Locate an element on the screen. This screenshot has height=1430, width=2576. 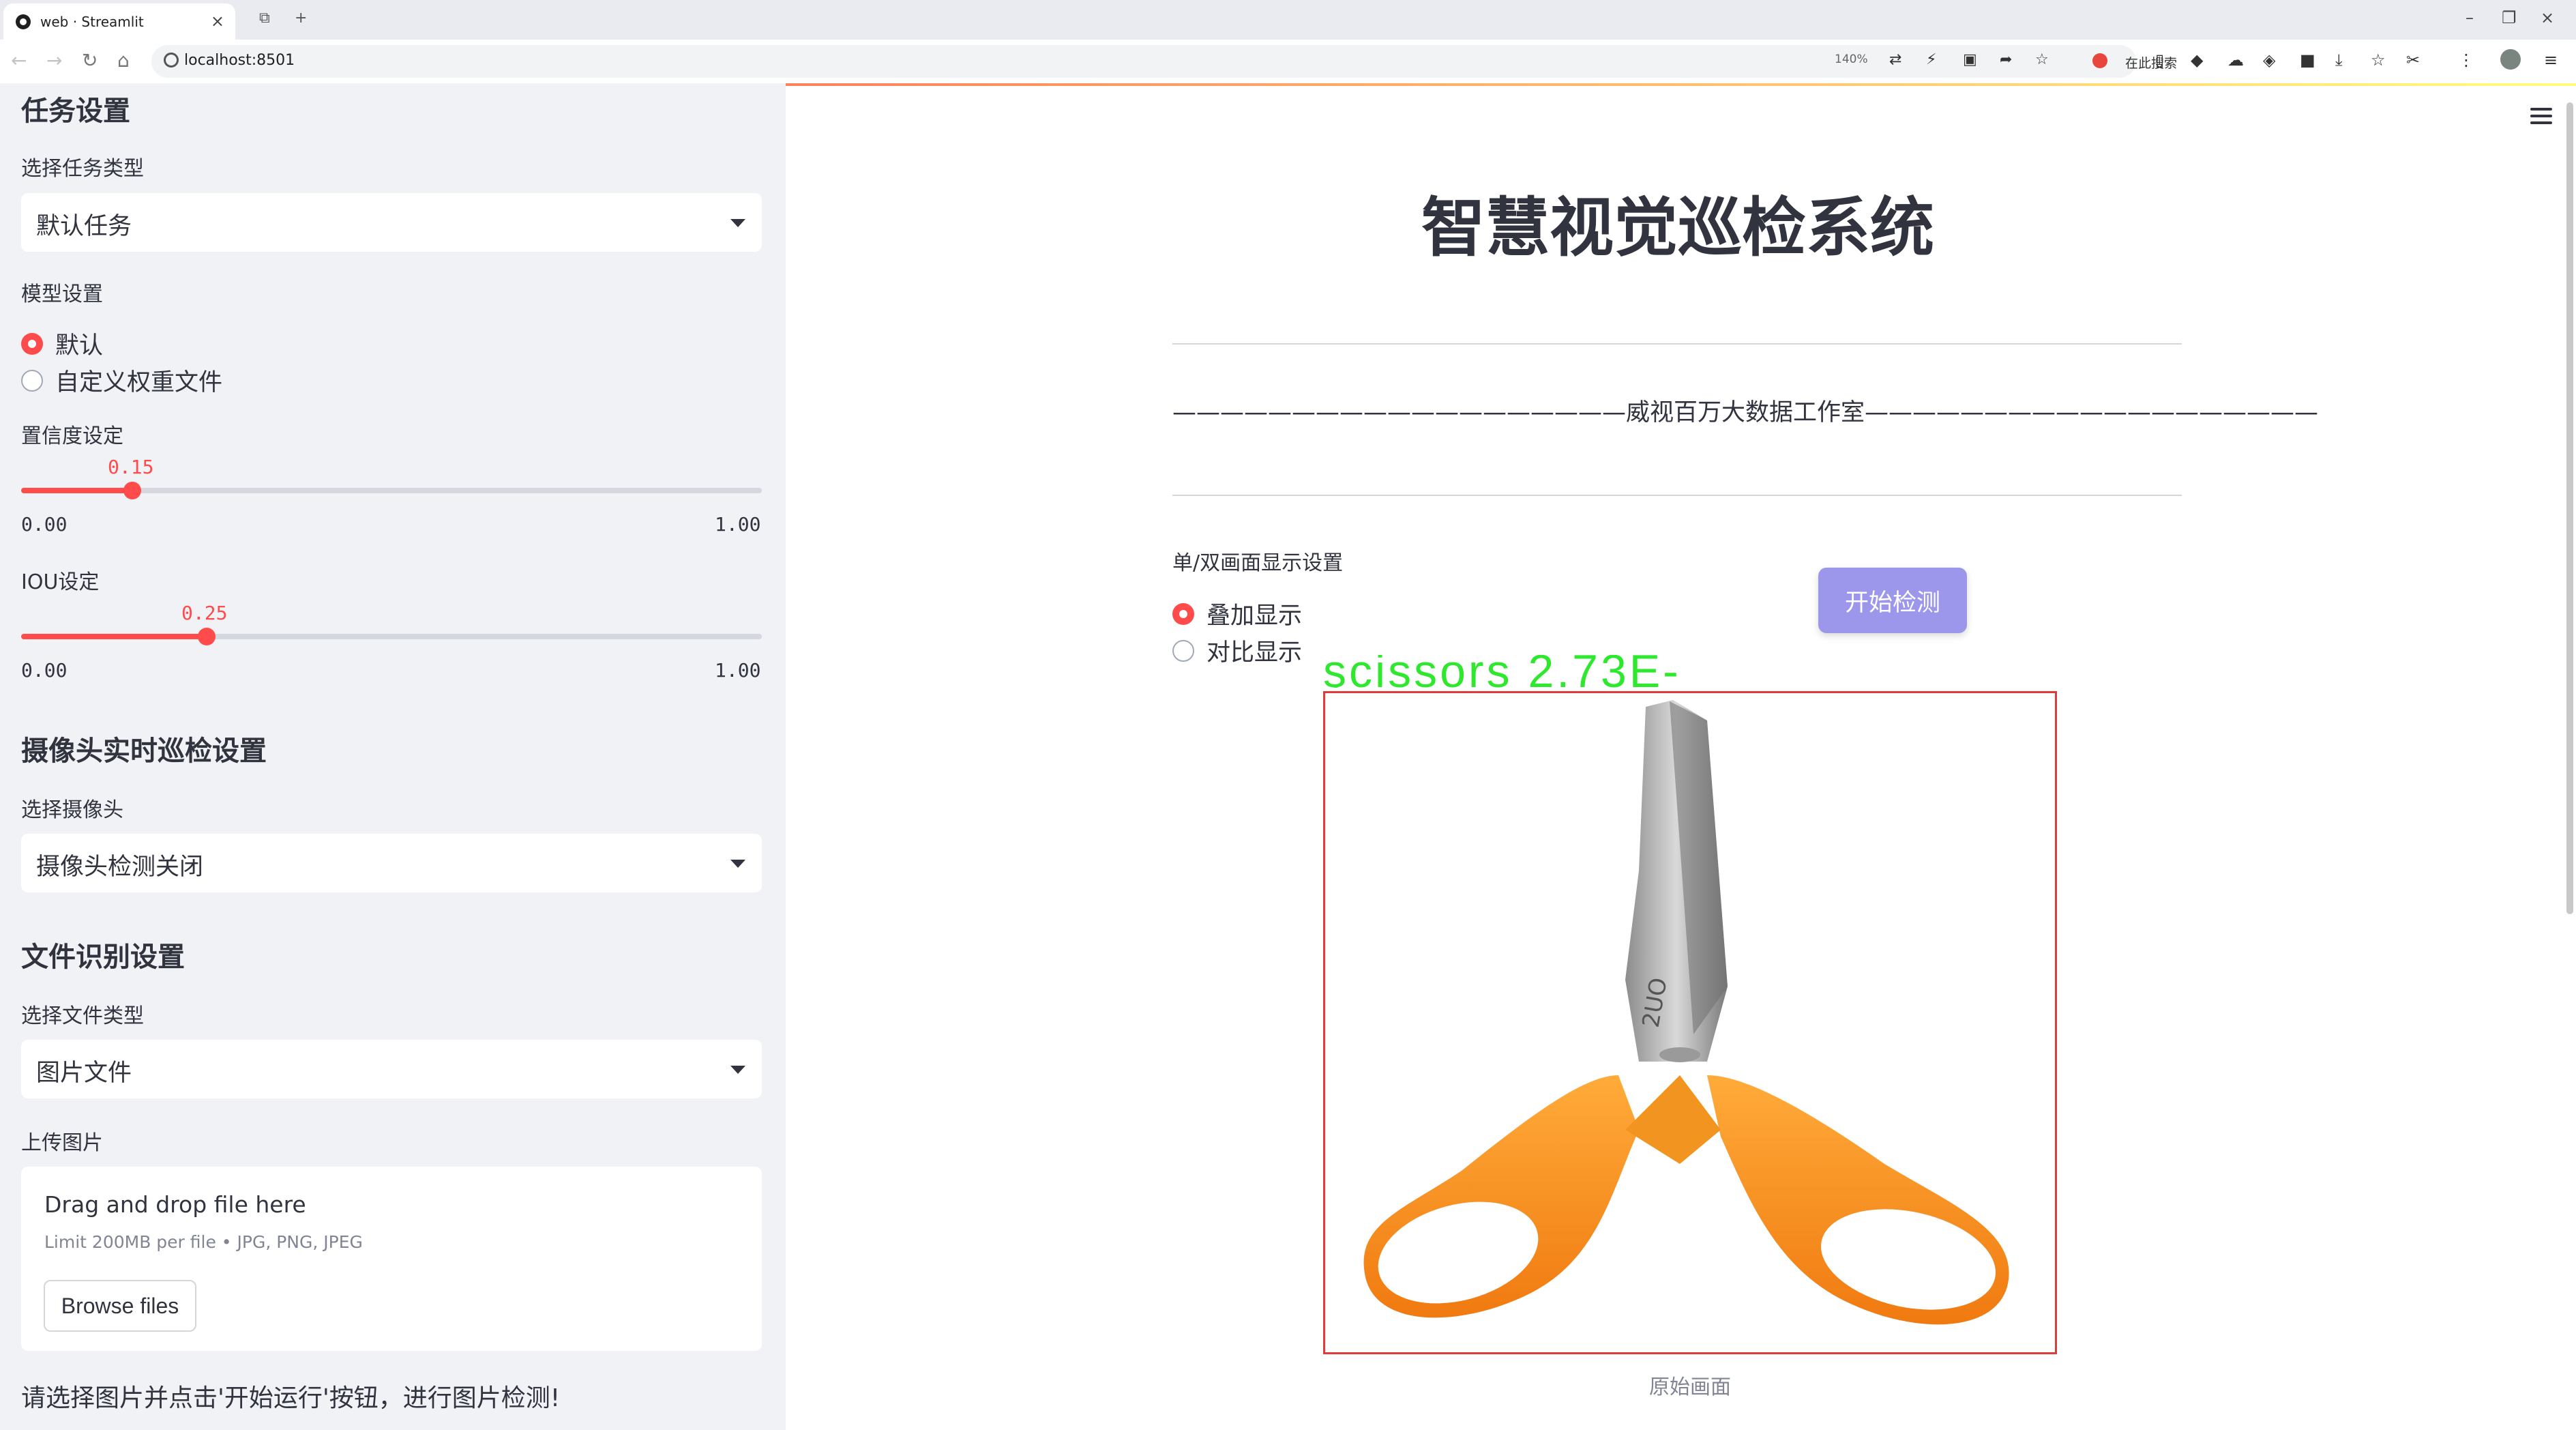
zoom-indicator: 140% is located at coordinates (1851, 60).